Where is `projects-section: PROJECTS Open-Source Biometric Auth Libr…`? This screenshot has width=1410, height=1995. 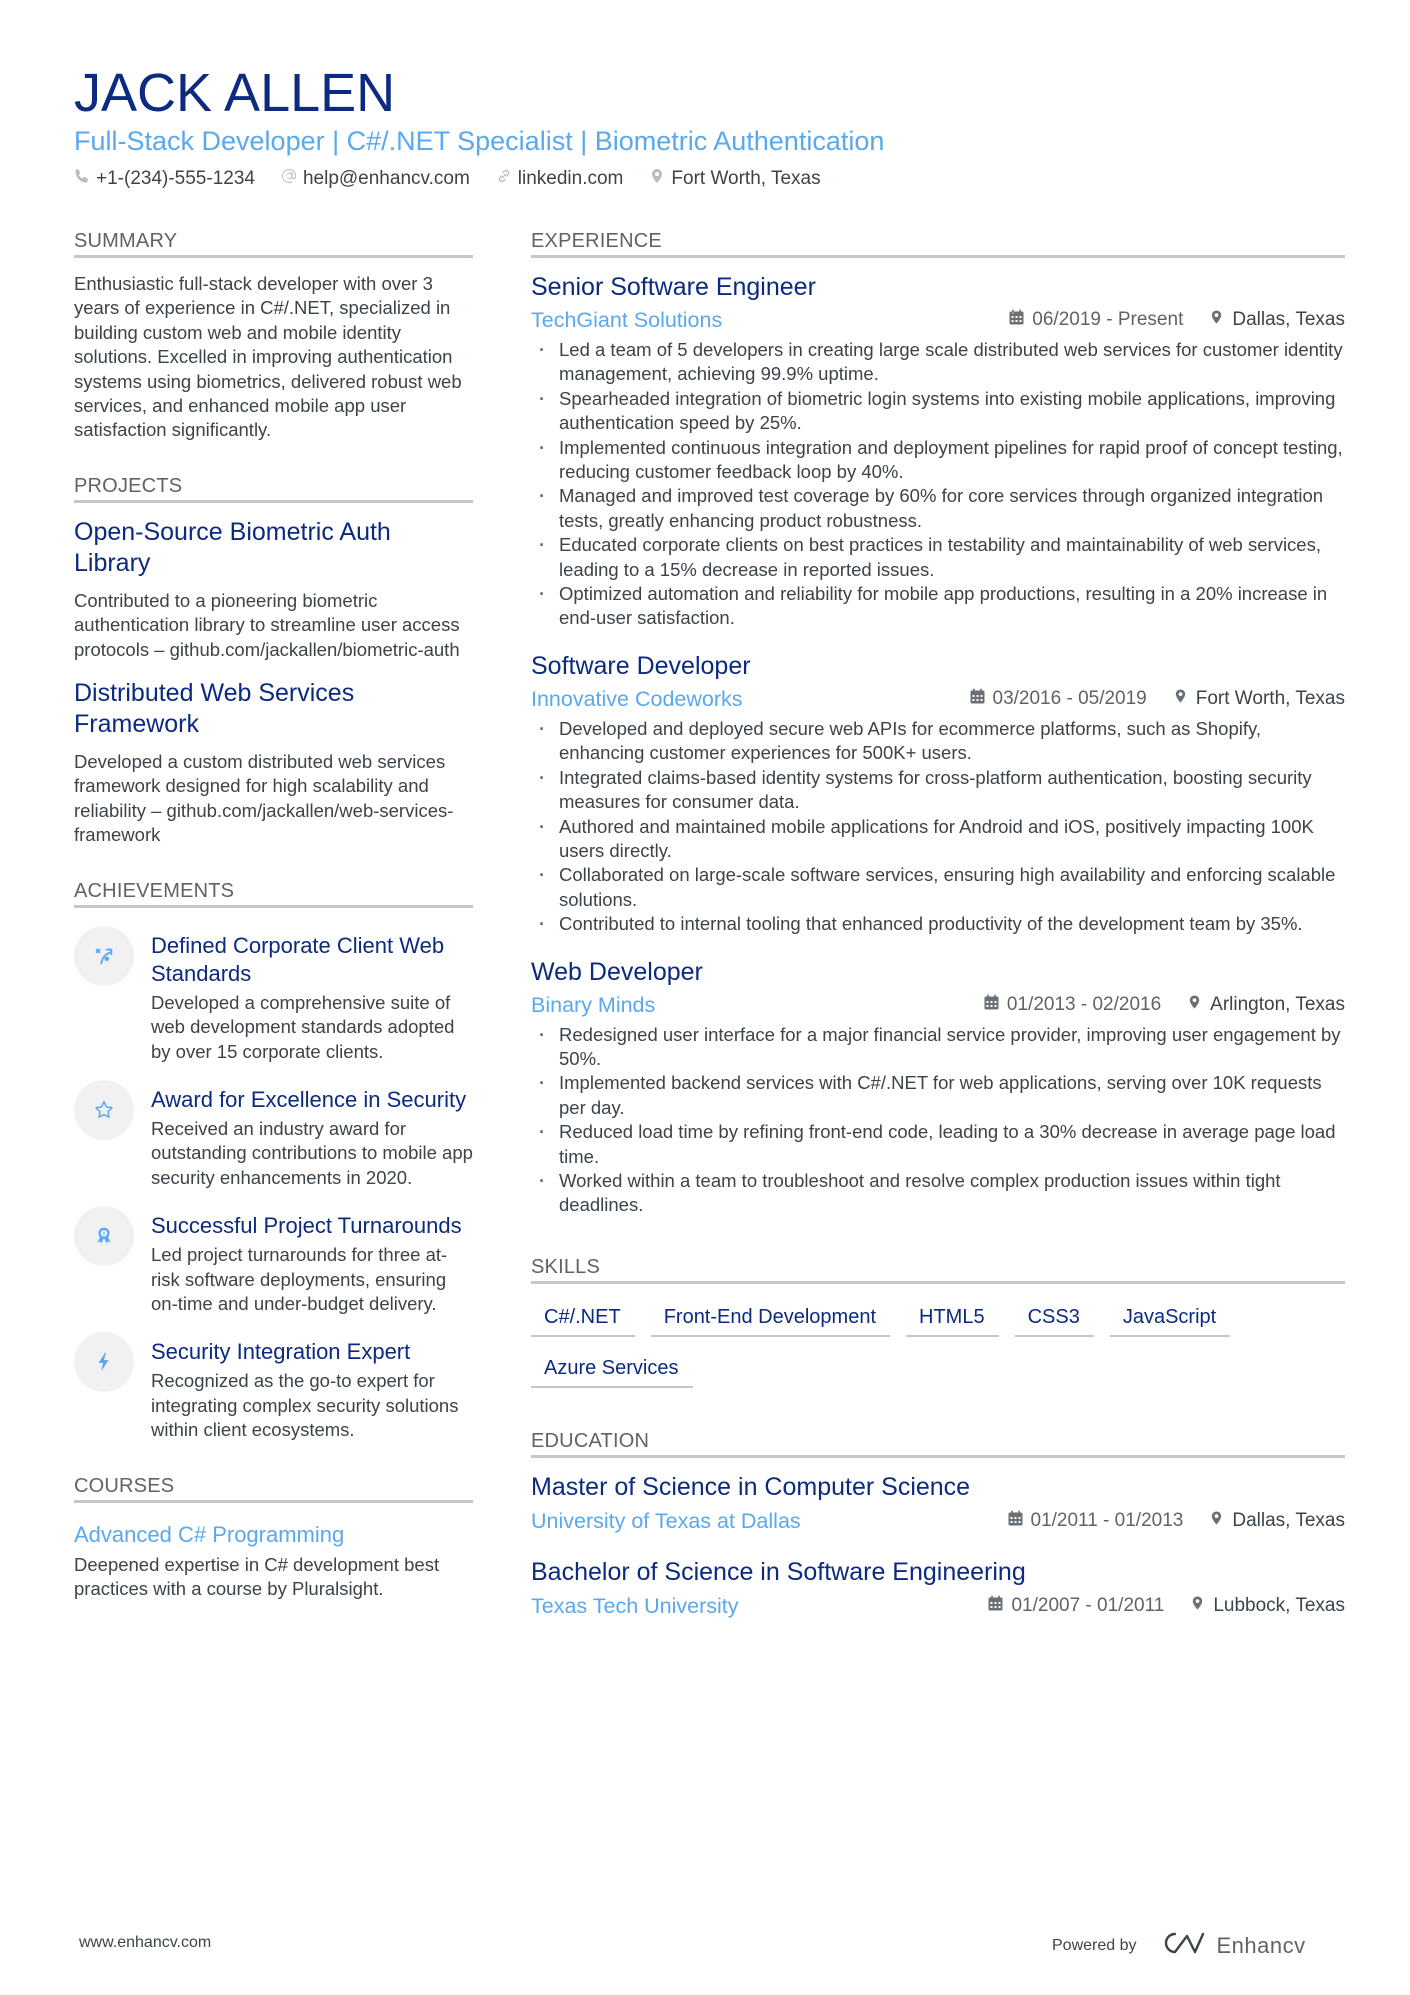
projects-section: PROJECTS Open-Source Biometric Auth Libr… is located at coordinates (273, 660).